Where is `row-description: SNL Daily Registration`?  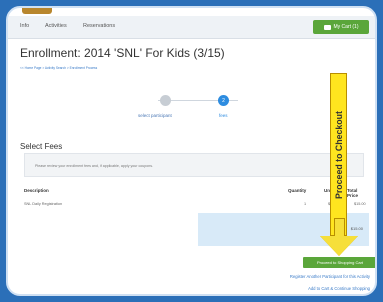
row-description: SNL Daily Registration is located at coordinates (43, 204).